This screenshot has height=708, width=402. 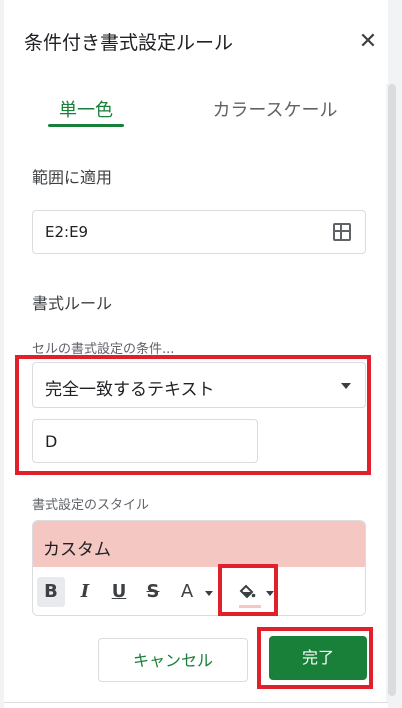 I want to click on tab-single-color: 単一色, so click(x=86, y=109).